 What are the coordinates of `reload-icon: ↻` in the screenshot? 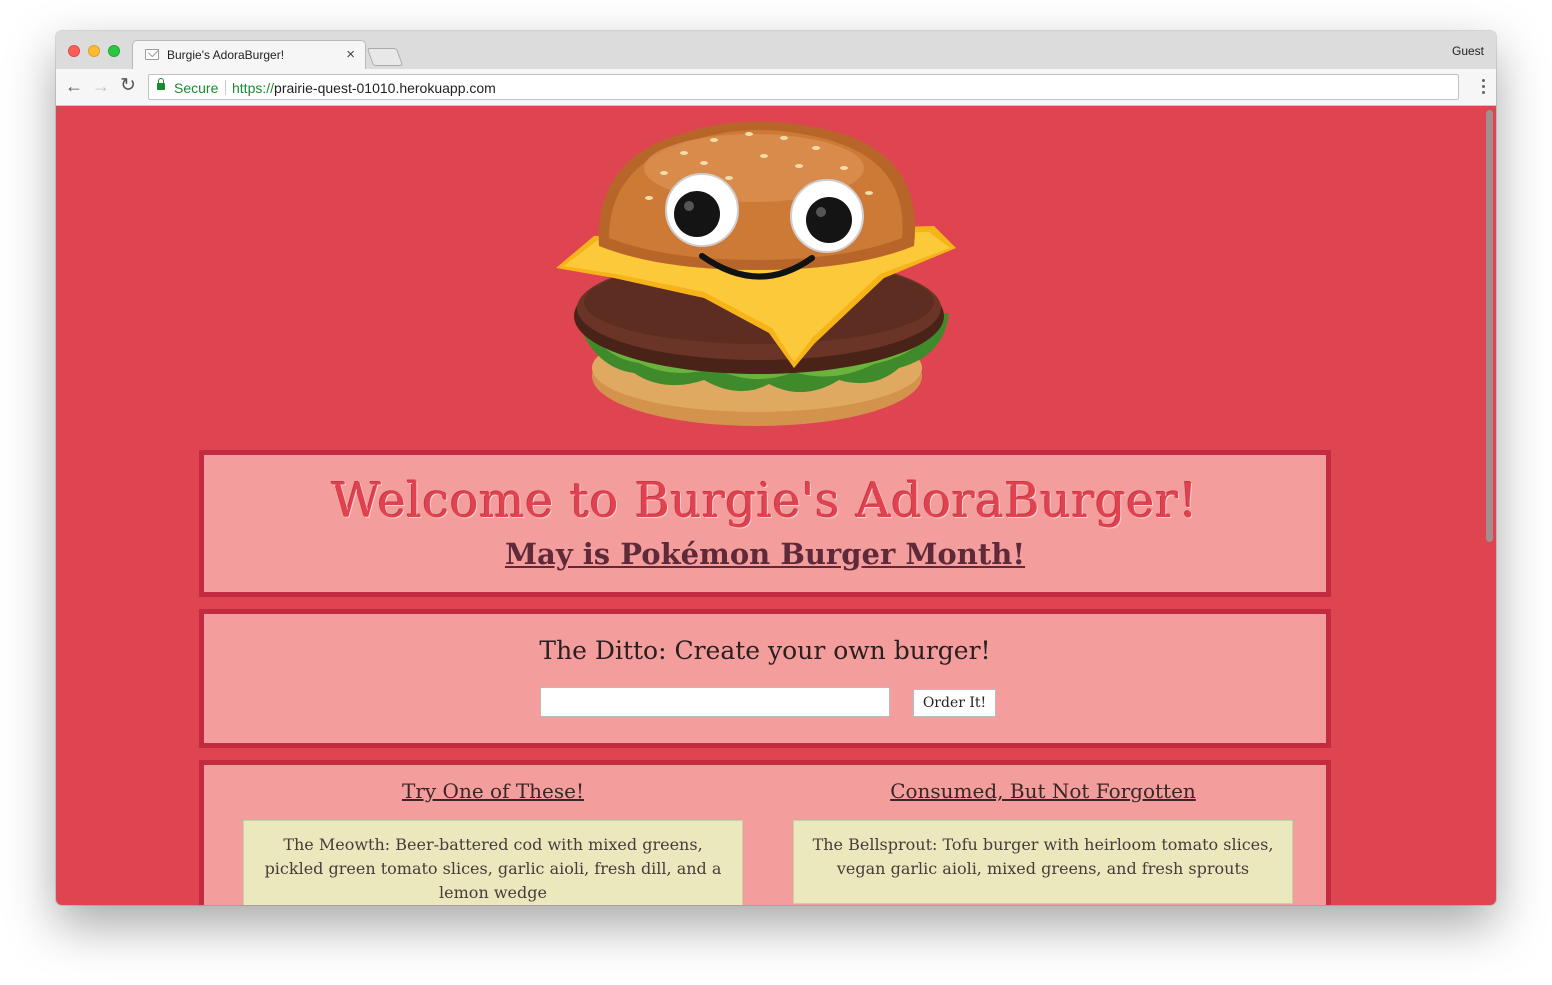 It's located at (128, 85).